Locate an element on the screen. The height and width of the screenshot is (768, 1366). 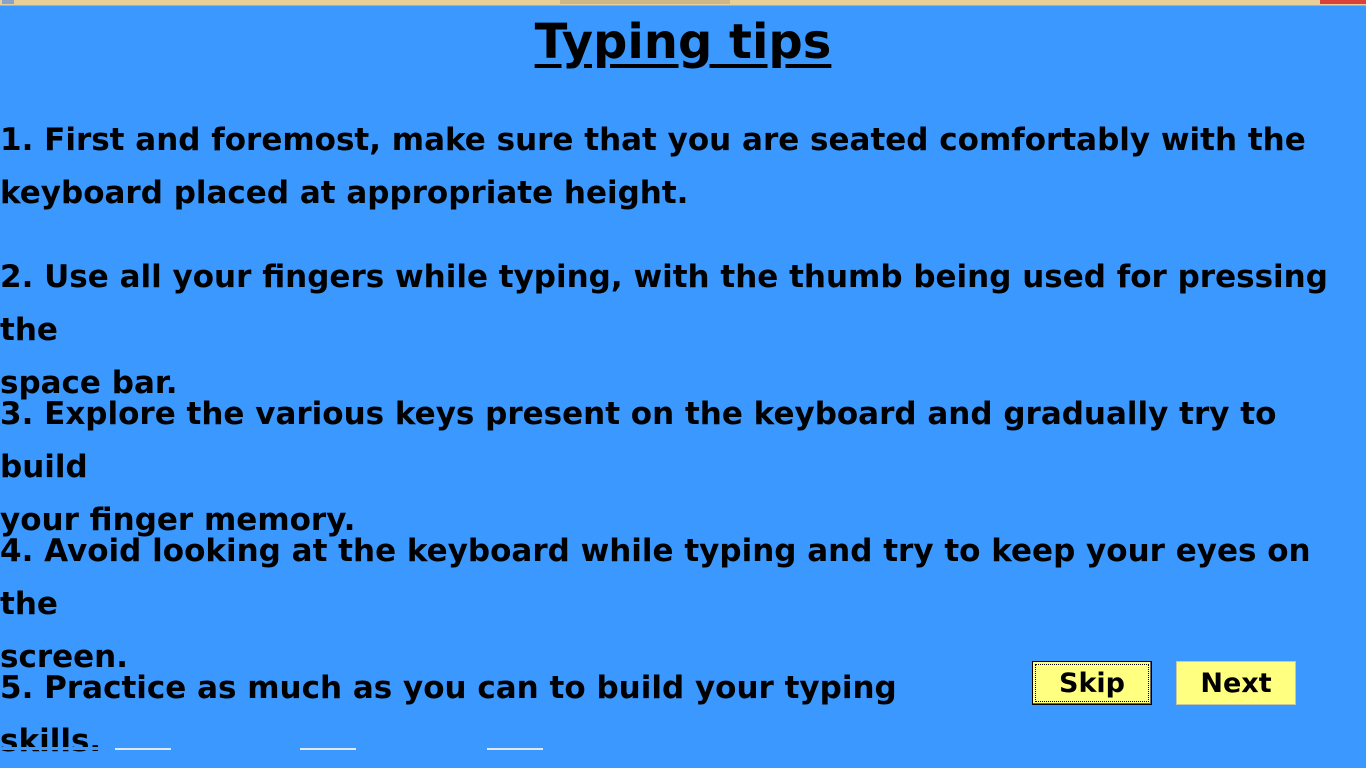
skip-button: Skip is located at coordinates (1092, 683).